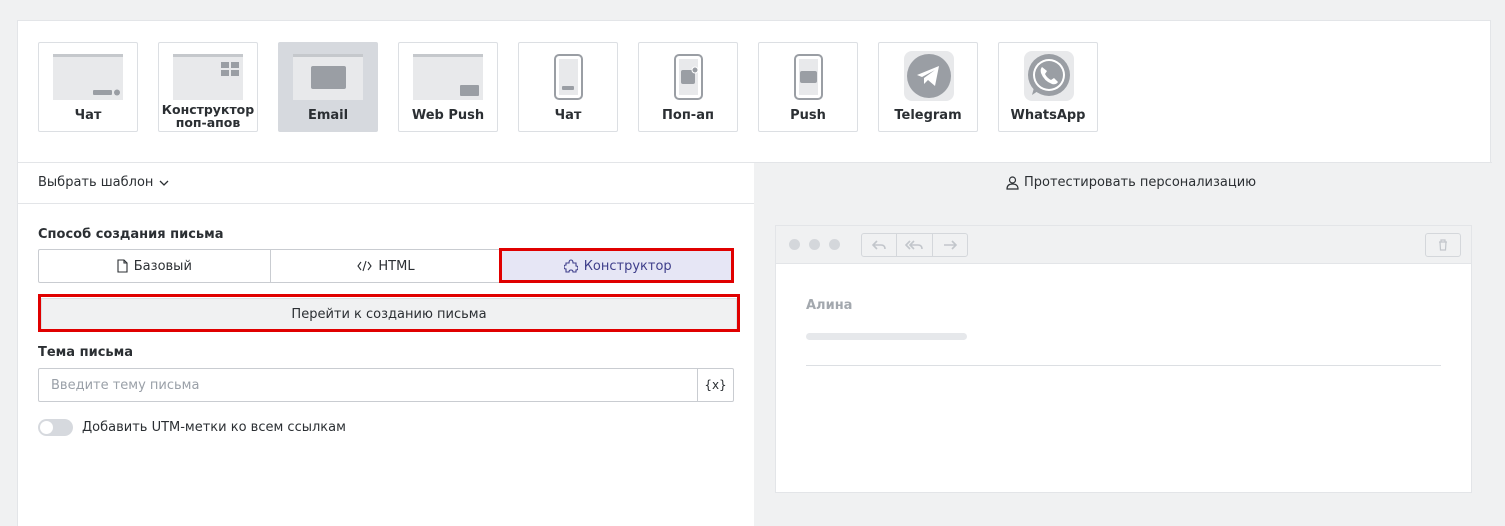 The width and height of the screenshot is (1505, 526). I want to click on method-builder-button: Конструктор, so click(618, 266).